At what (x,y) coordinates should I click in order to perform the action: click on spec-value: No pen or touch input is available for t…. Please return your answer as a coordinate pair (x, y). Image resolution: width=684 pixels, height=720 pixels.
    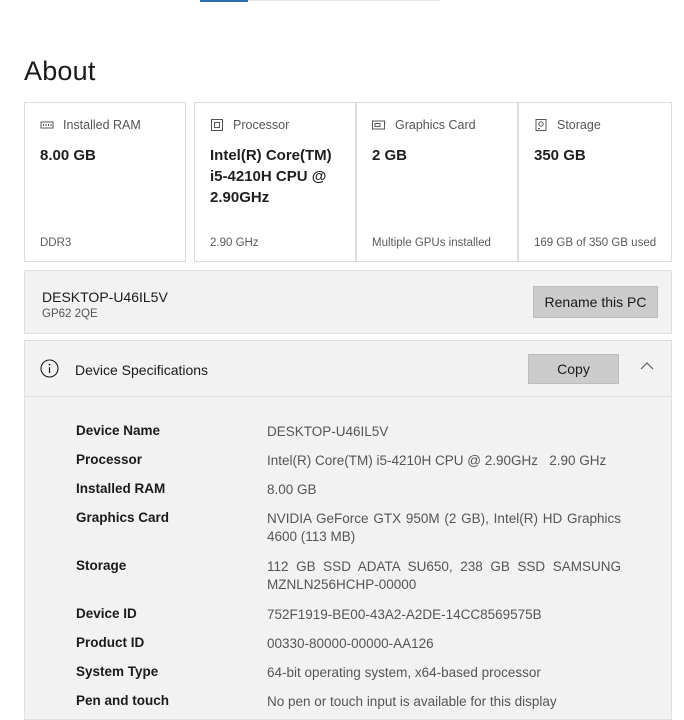
    Looking at the image, I should click on (412, 701).